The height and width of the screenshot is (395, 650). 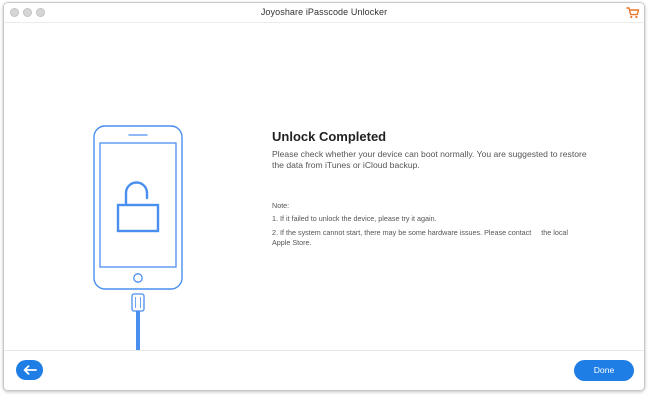 What do you see at coordinates (138, 245) in the screenshot?
I see `iphone-illustration` at bounding box center [138, 245].